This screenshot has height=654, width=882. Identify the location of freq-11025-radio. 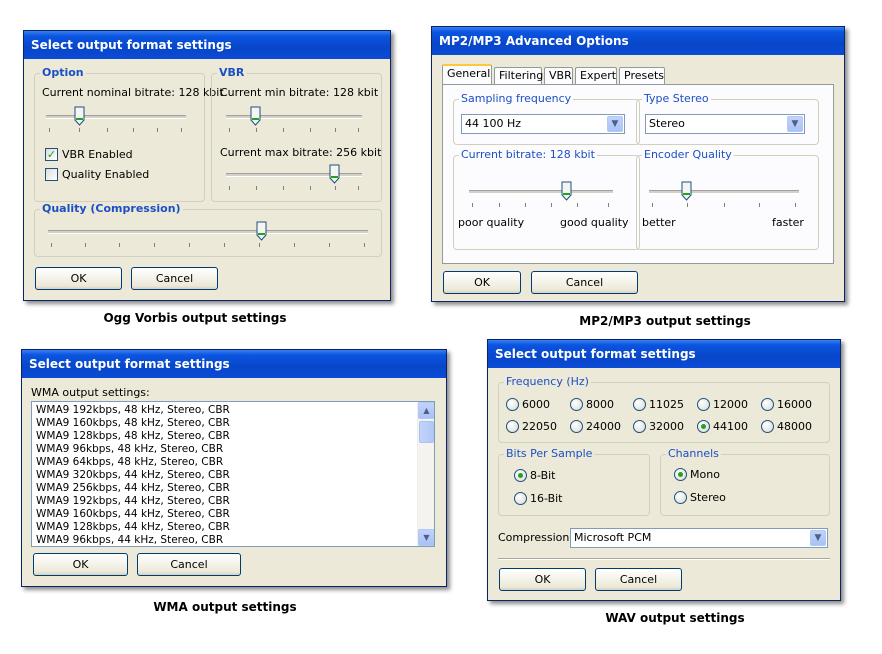
(639, 404).